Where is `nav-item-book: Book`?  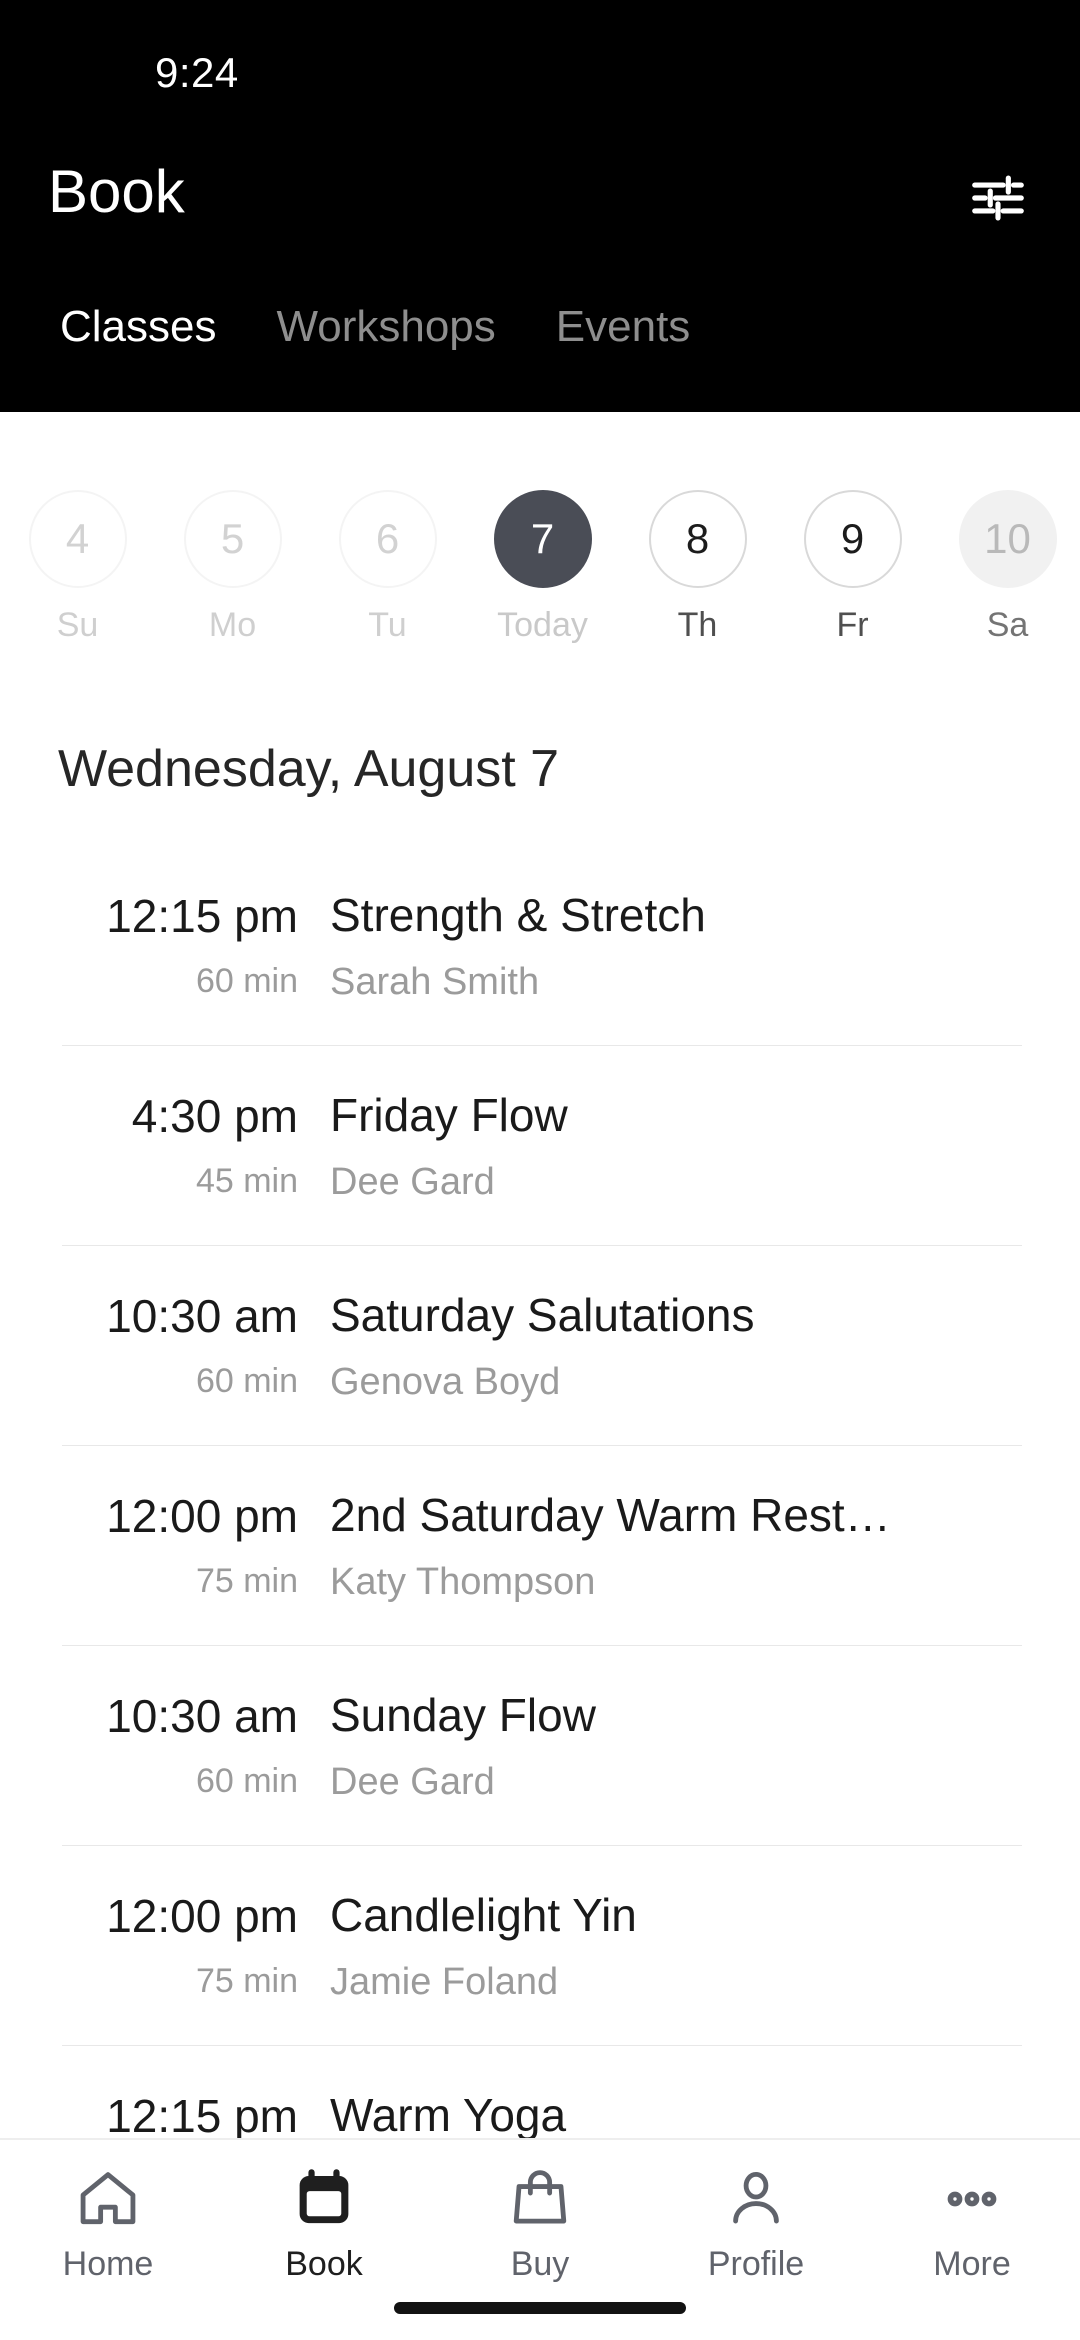 nav-item-book: Book is located at coordinates (324, 2223).